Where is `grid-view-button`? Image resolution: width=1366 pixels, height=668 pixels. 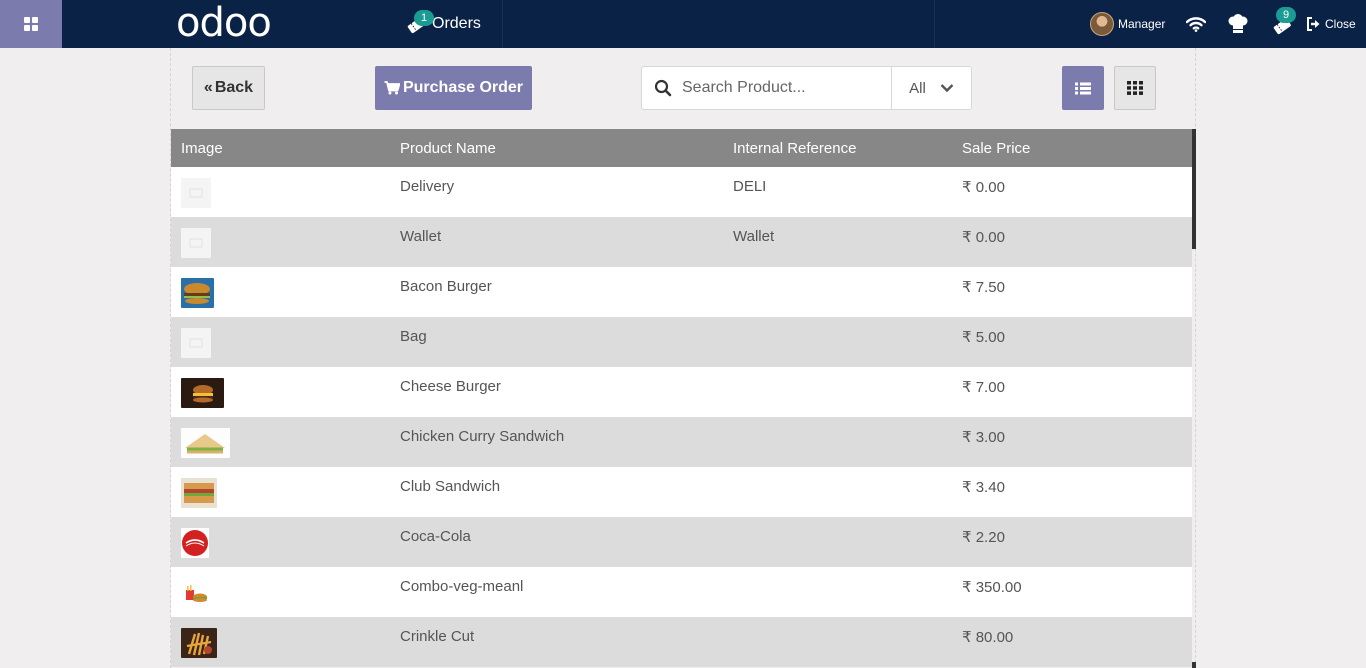 grid-view-button is located at coordinates (1135, 88).